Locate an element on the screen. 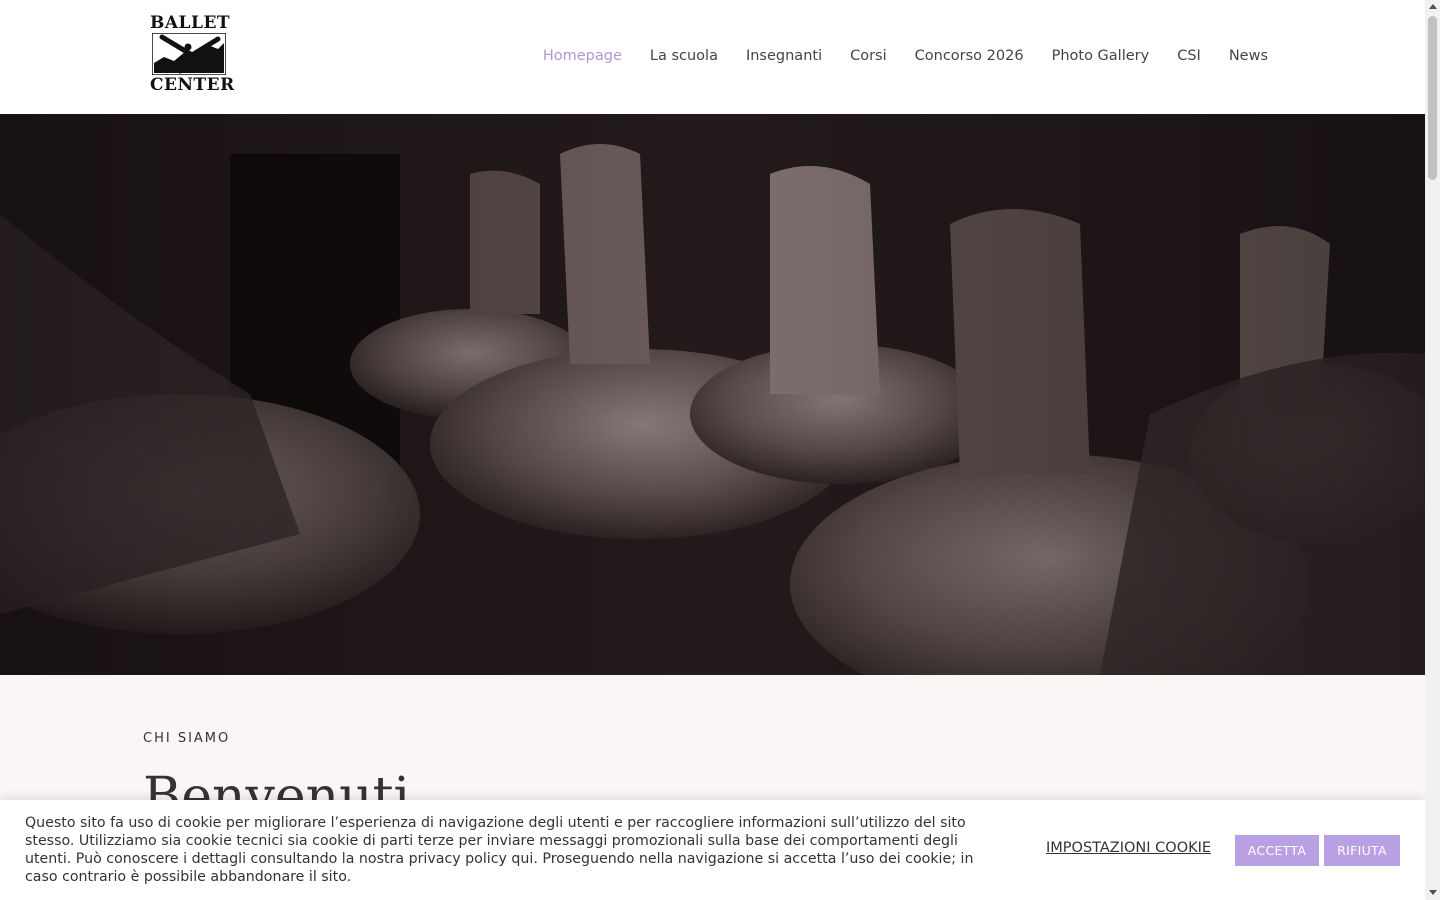 This screenshot has width=1440, height=900. scroll-down-arrow-icon is located at coordinates (1433, 892).